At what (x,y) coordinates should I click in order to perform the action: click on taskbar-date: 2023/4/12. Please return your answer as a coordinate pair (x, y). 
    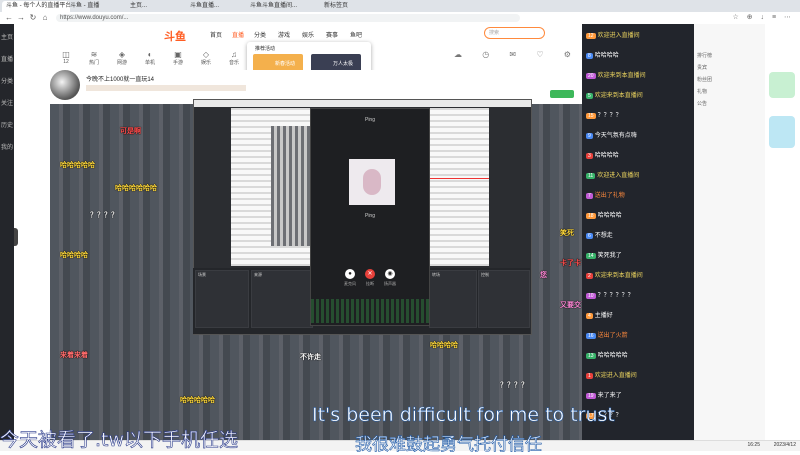
    Looking at the image, I should click on (784, 445).